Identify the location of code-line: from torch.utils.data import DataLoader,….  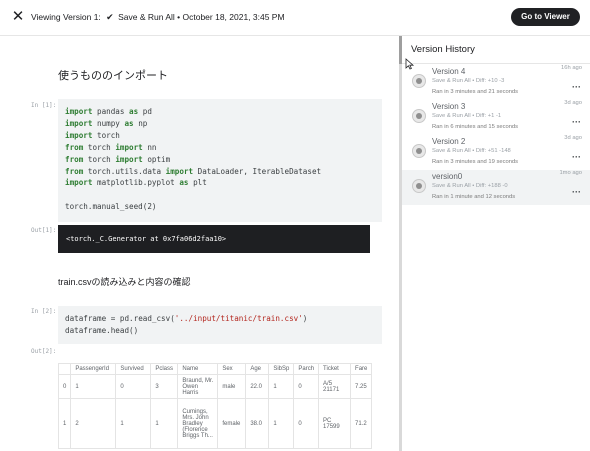
(193, 171).